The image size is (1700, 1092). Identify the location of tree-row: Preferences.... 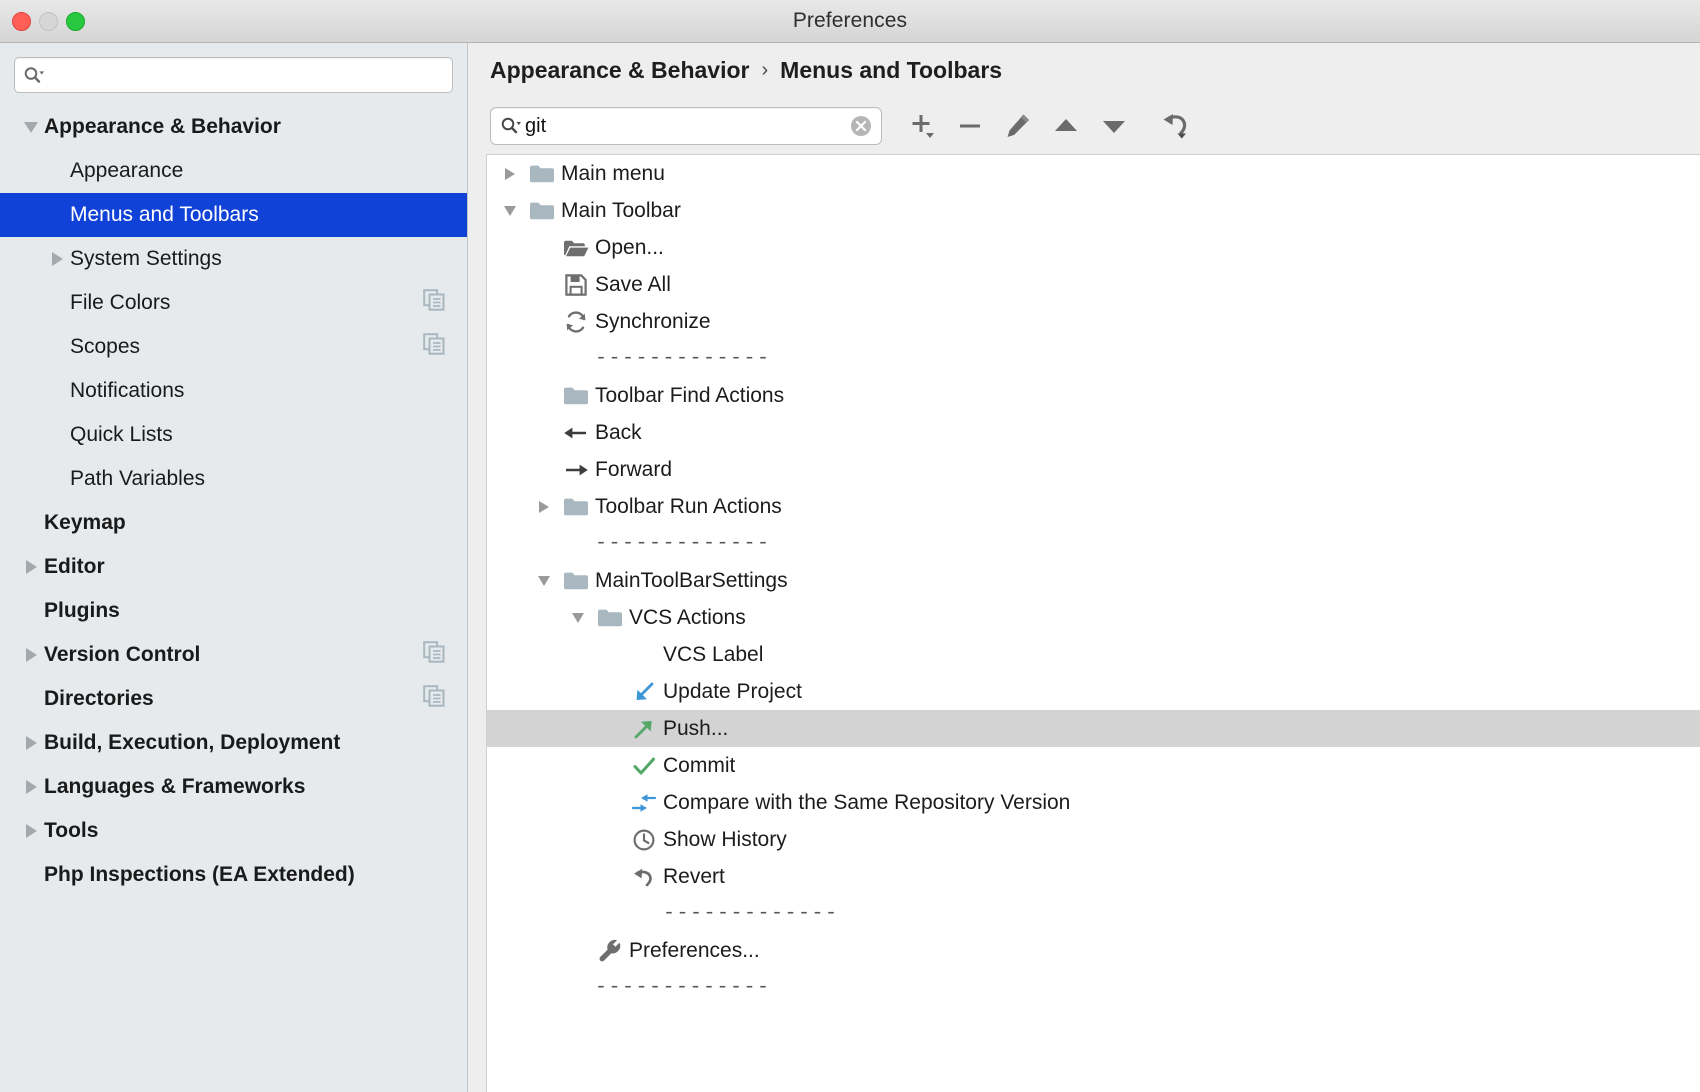
(1093, 950).